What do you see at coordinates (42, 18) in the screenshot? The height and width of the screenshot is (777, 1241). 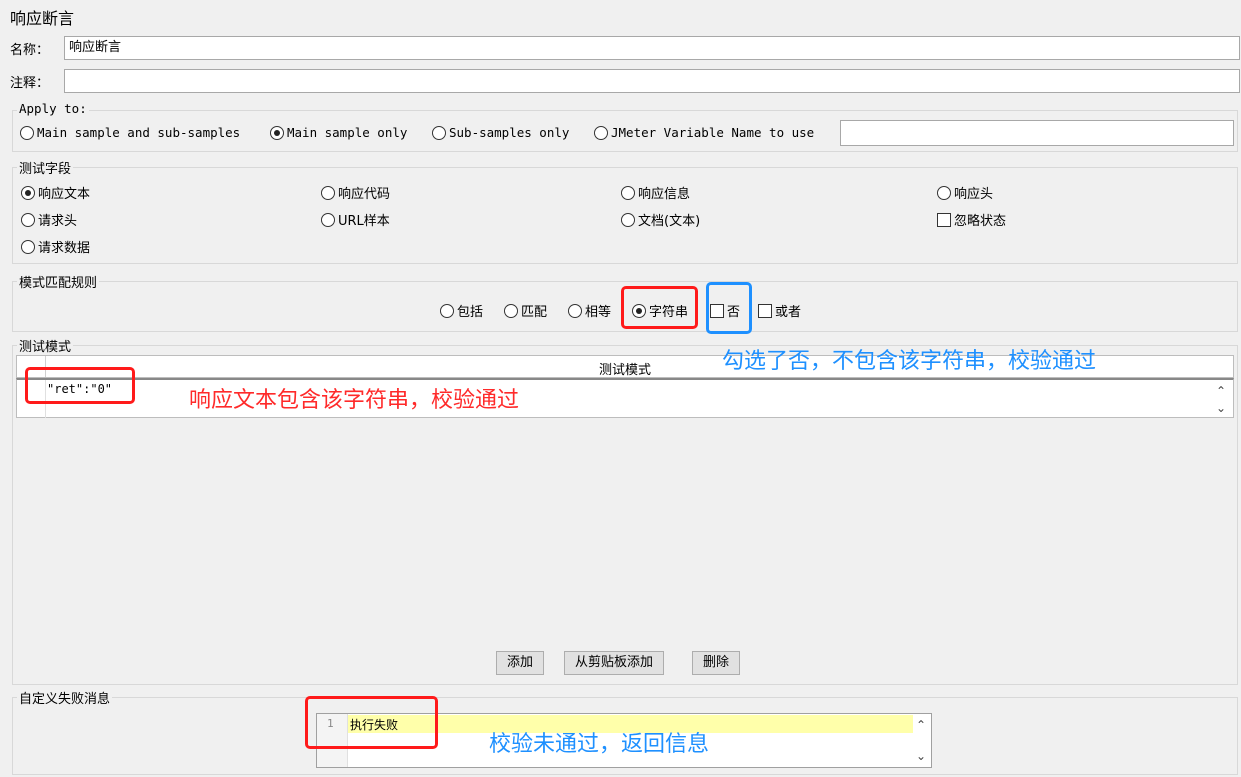 I see `page-title: 响应断言` at bounding box center [42, 18].